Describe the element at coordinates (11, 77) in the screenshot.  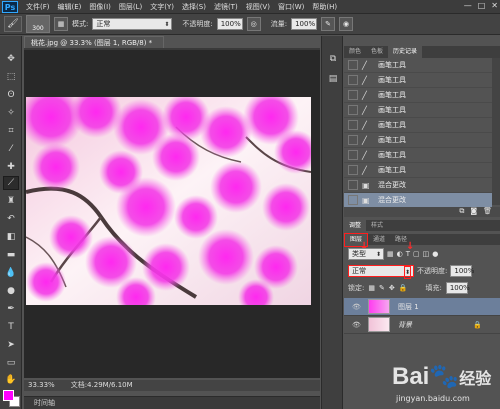
I see `marquee-tool-icon: ⬚` at that location.